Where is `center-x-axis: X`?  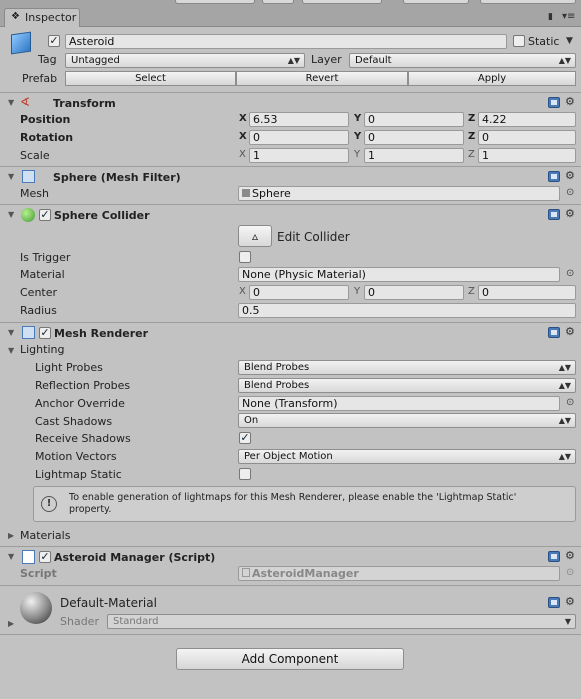
center-x-axis: X is located at coordinates (242, 291).